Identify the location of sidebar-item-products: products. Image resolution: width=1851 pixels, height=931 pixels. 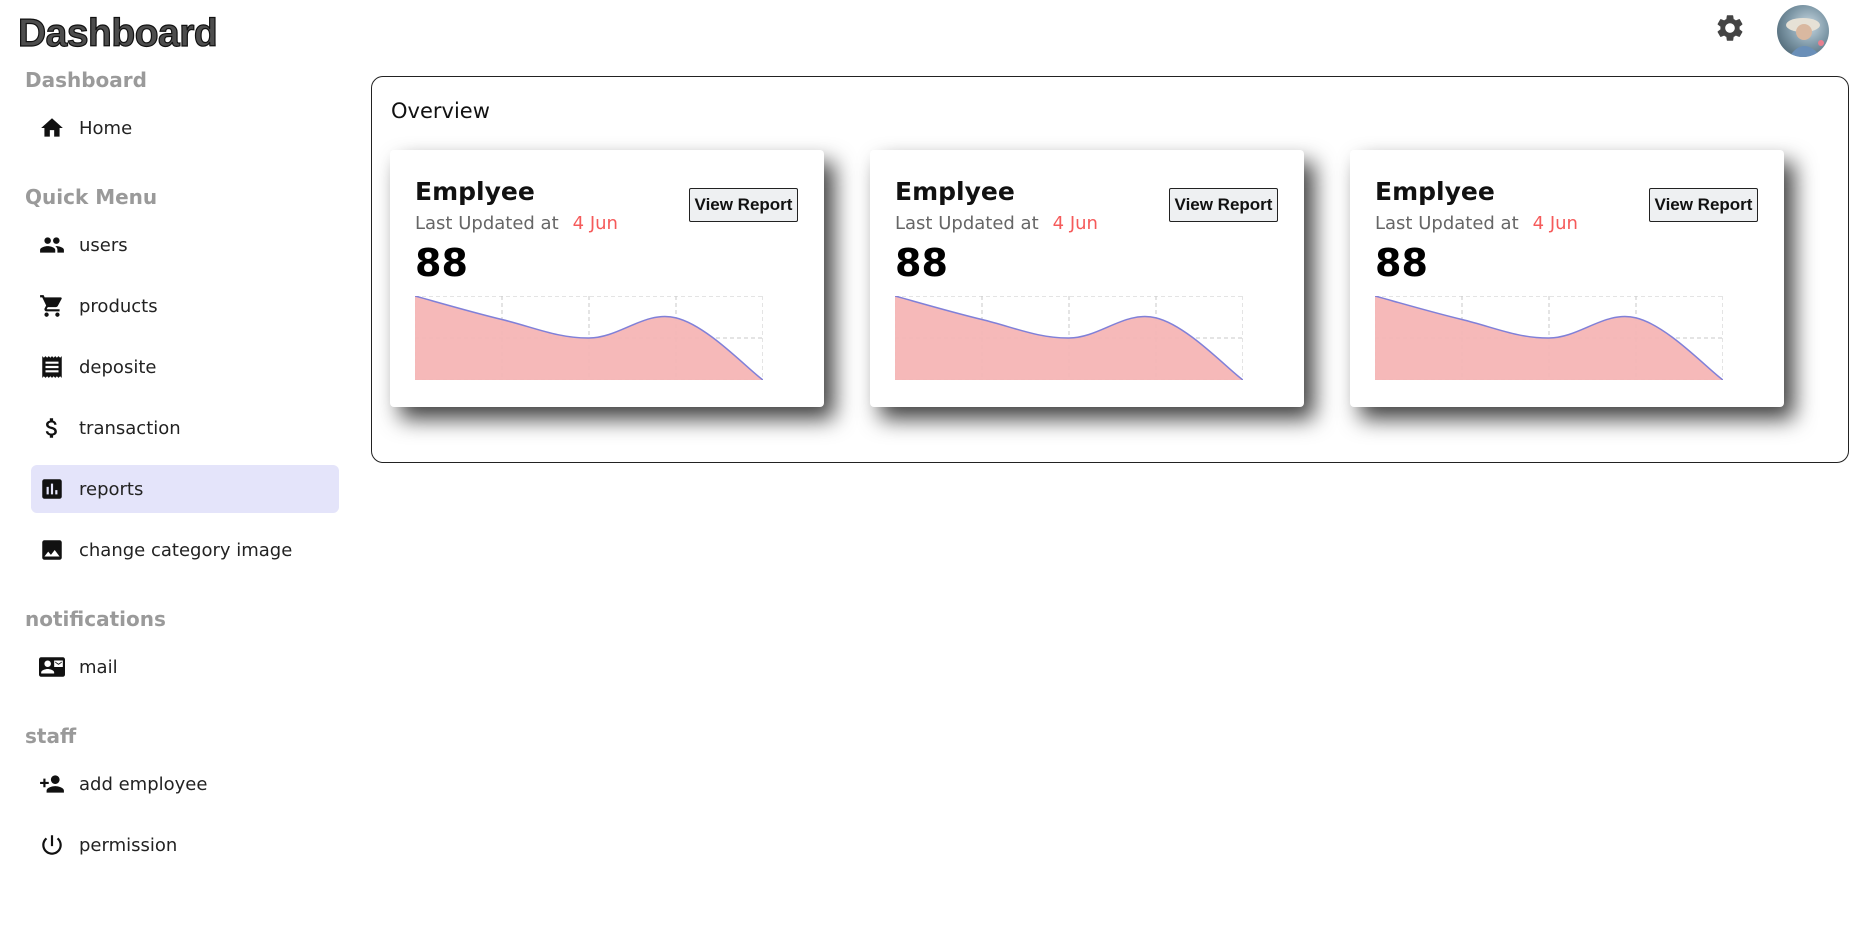
(185, 306).